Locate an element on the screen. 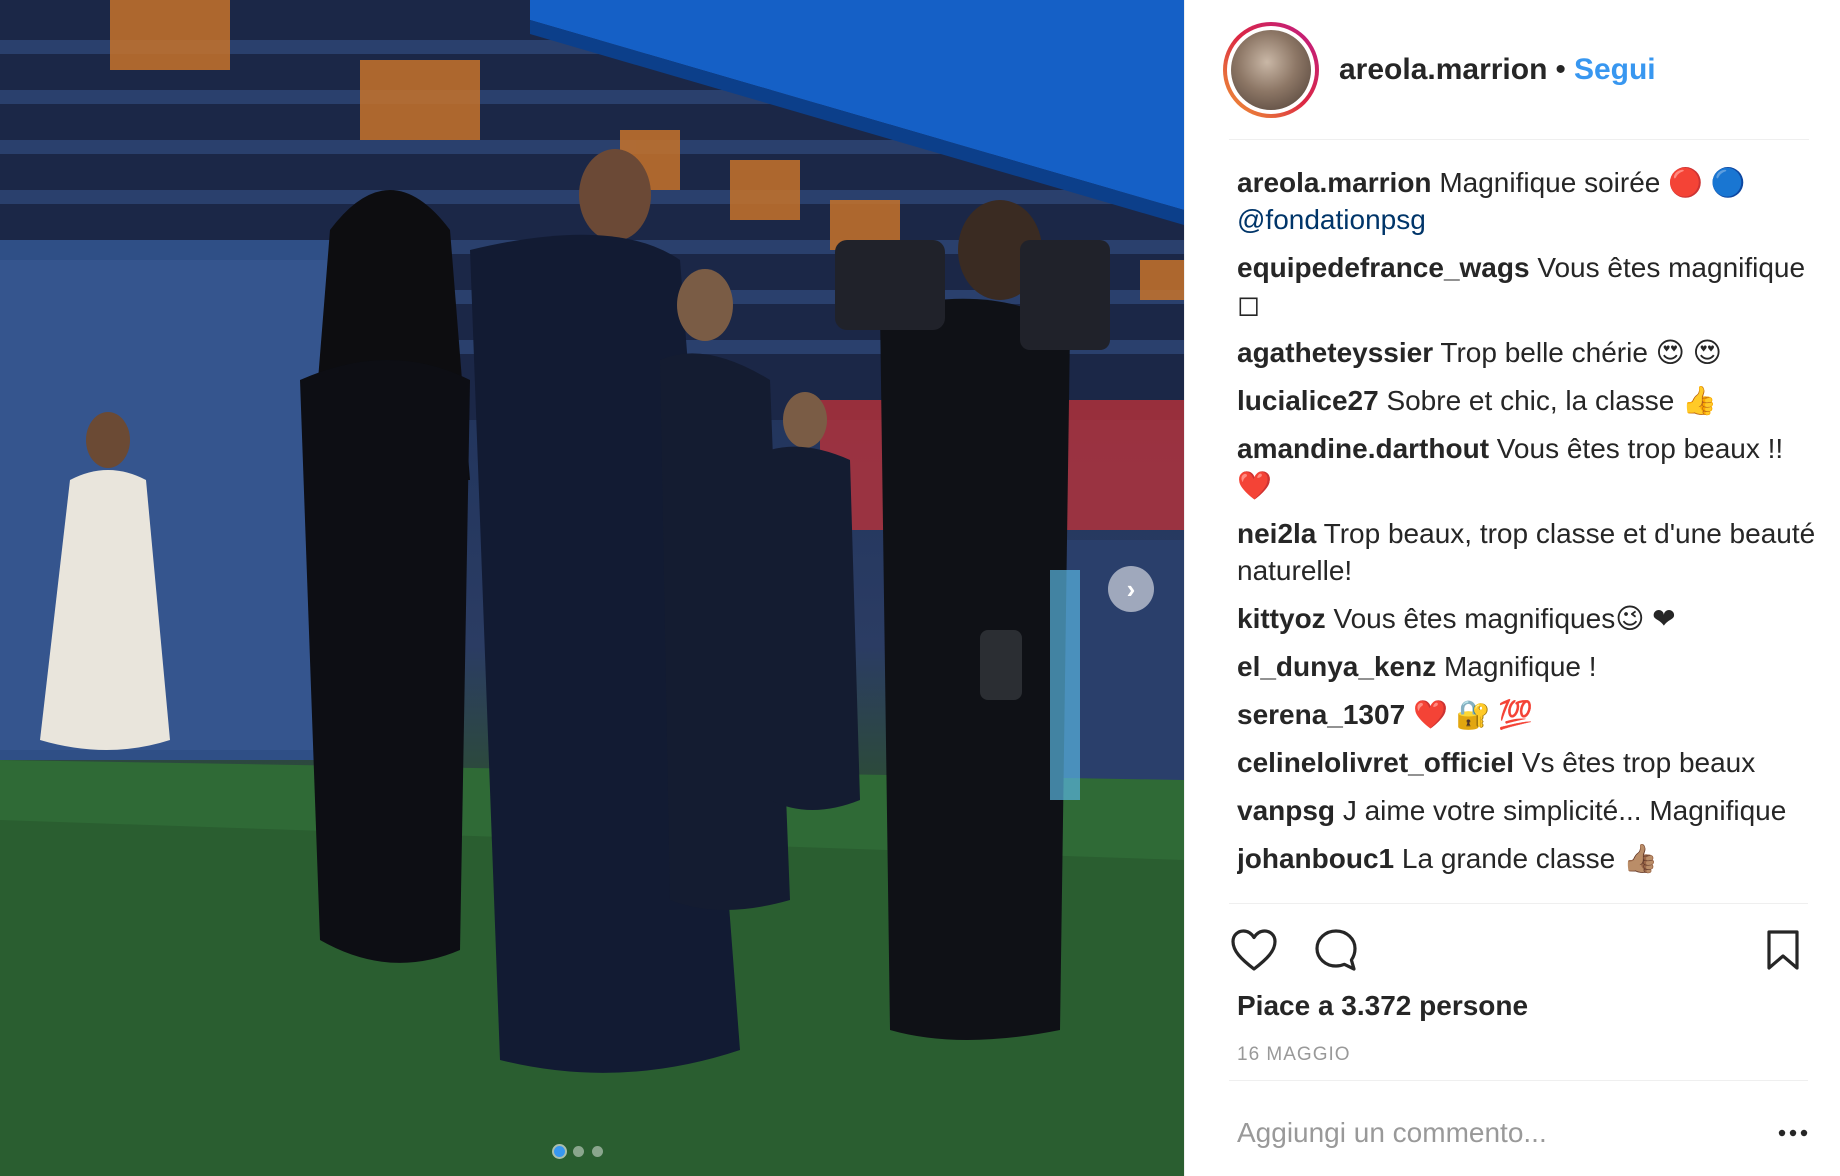 The width and height of the screenshot is (1840, 1176). comment: el_dunya_kenz Magnifique ! is located at coordinates (1527, 666).